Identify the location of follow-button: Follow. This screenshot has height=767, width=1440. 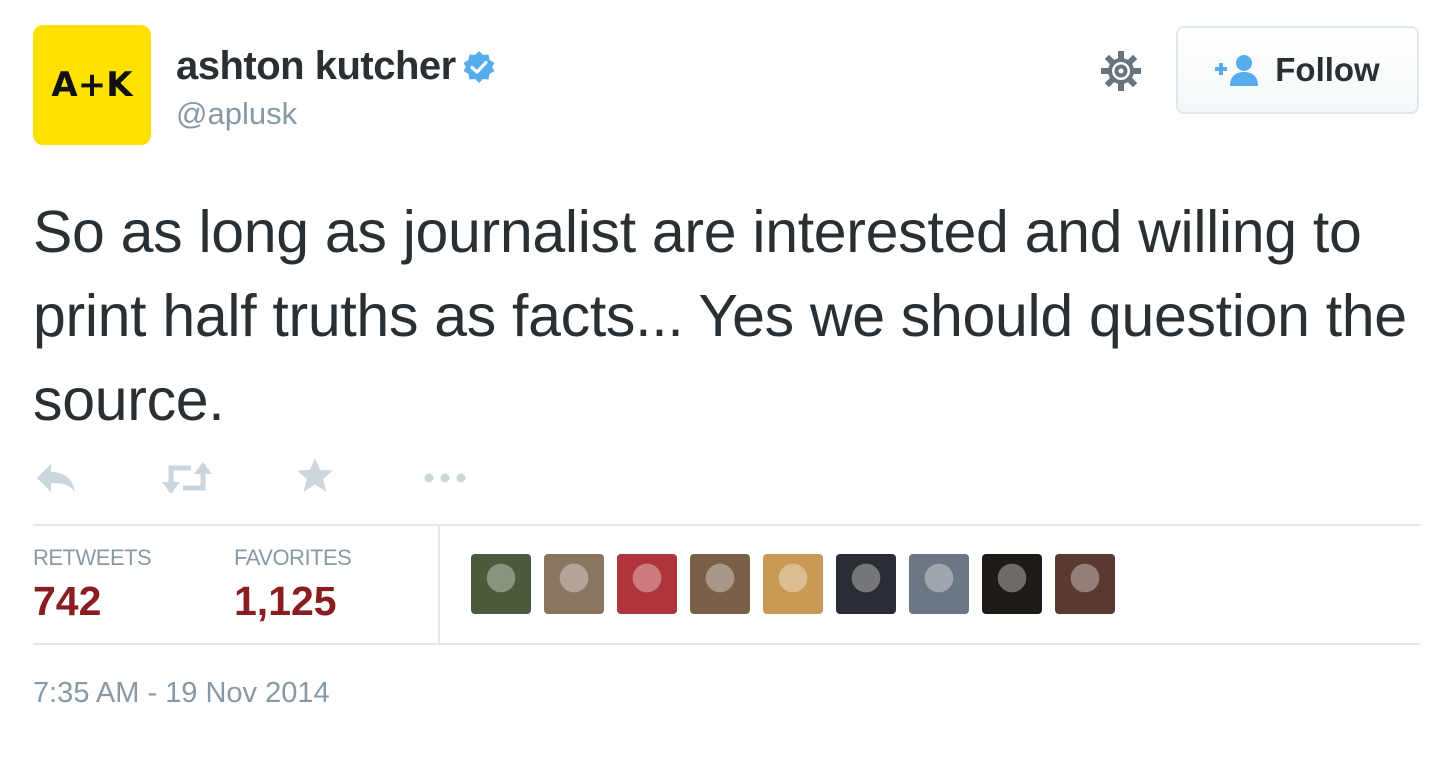
(1297, 70).